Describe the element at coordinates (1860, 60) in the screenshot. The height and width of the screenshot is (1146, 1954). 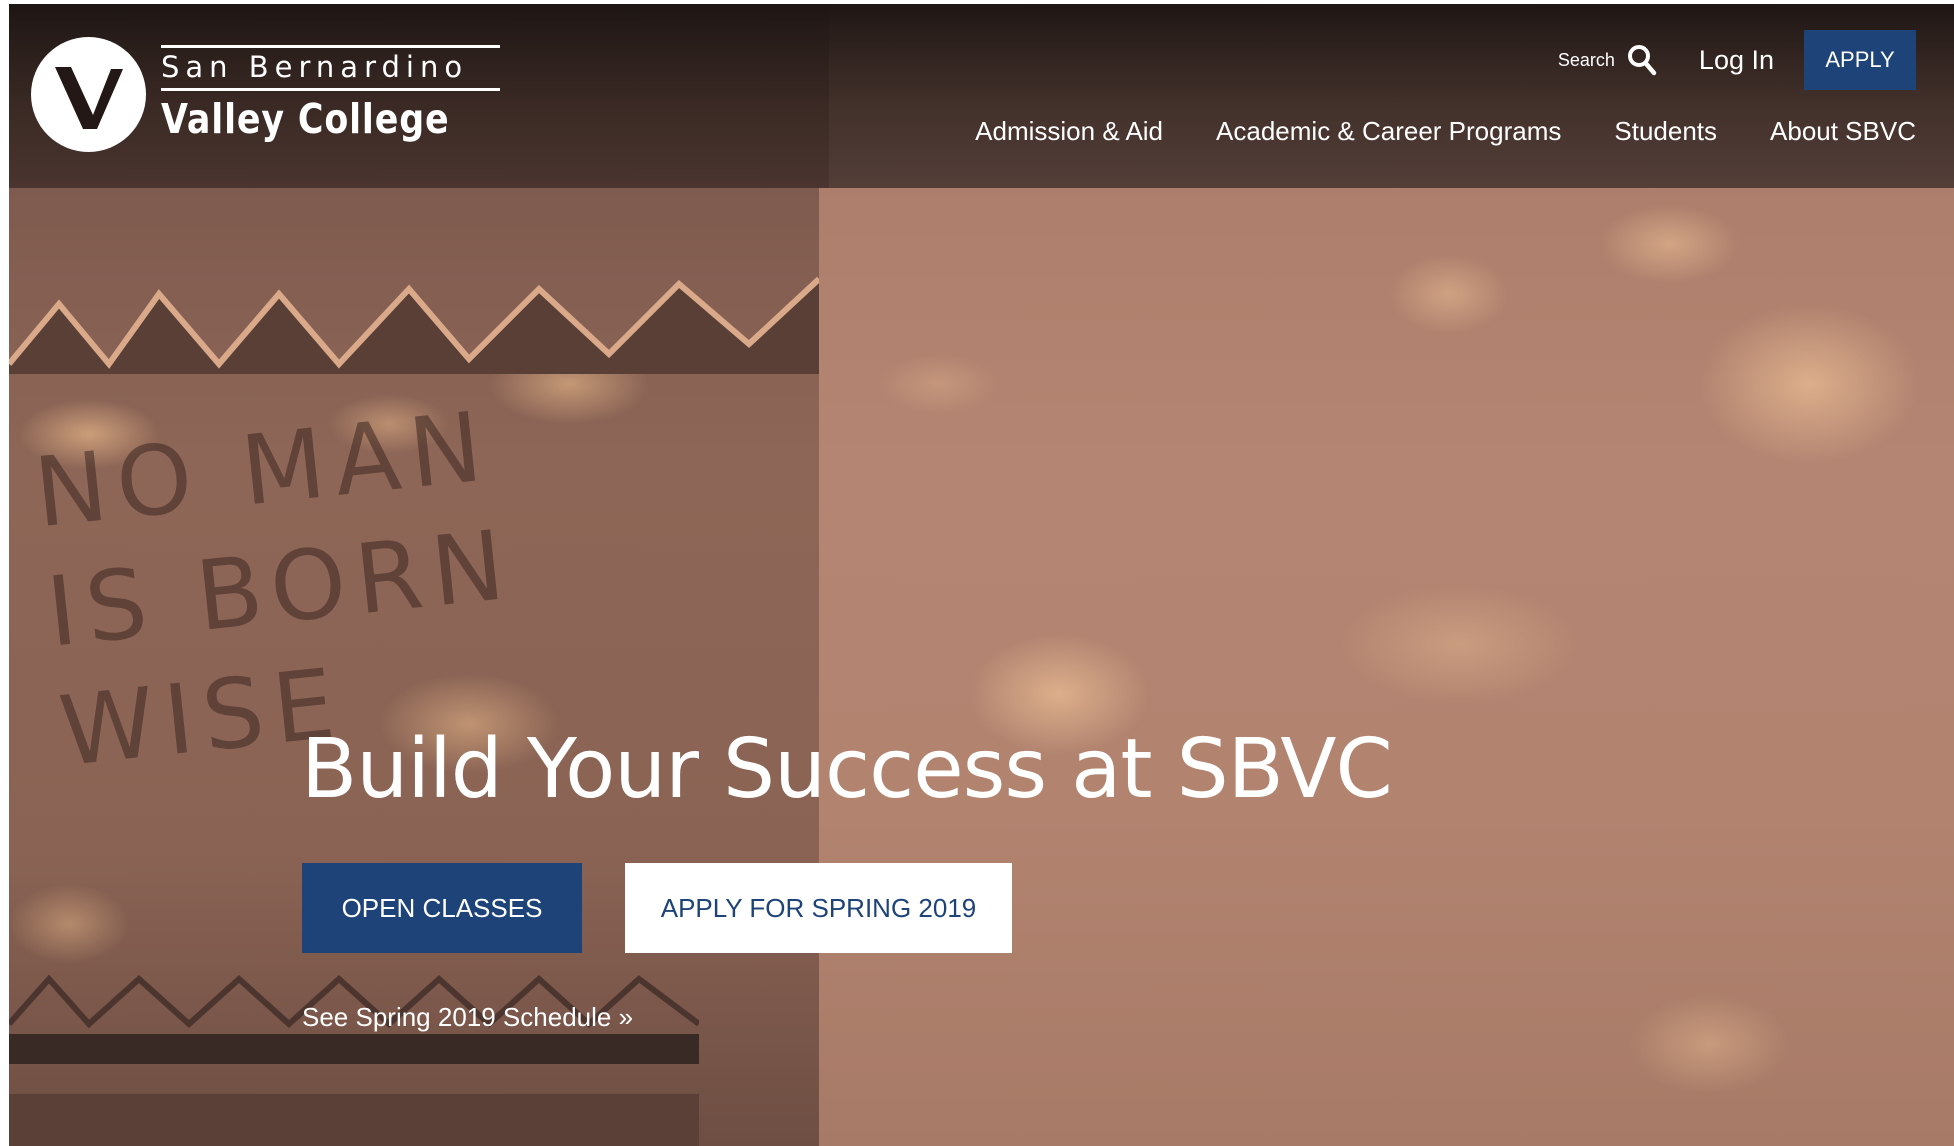
I see `apply-button: APPLY` at that location.